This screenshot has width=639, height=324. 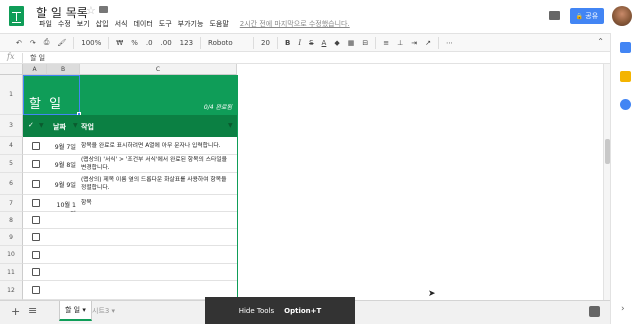 I want to click on all-sheets-button: ≡, so click(x=32, y=310).